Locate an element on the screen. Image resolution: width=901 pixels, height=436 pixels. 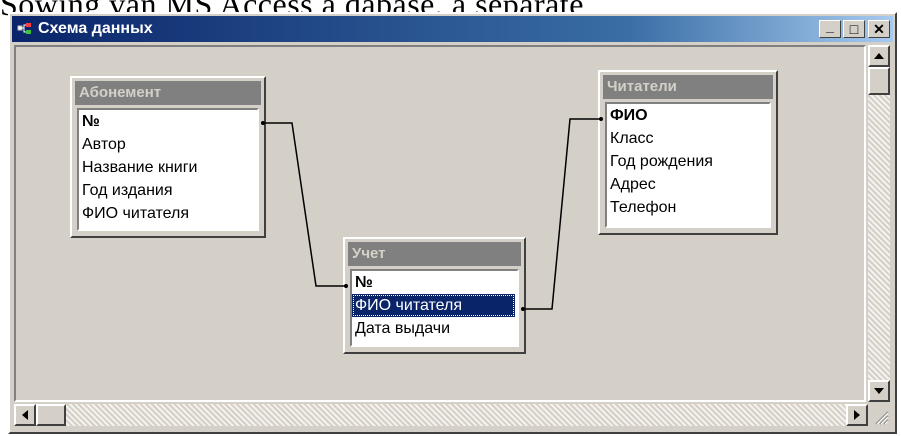
arrow-left-icon is located at coordinates (25, 415).